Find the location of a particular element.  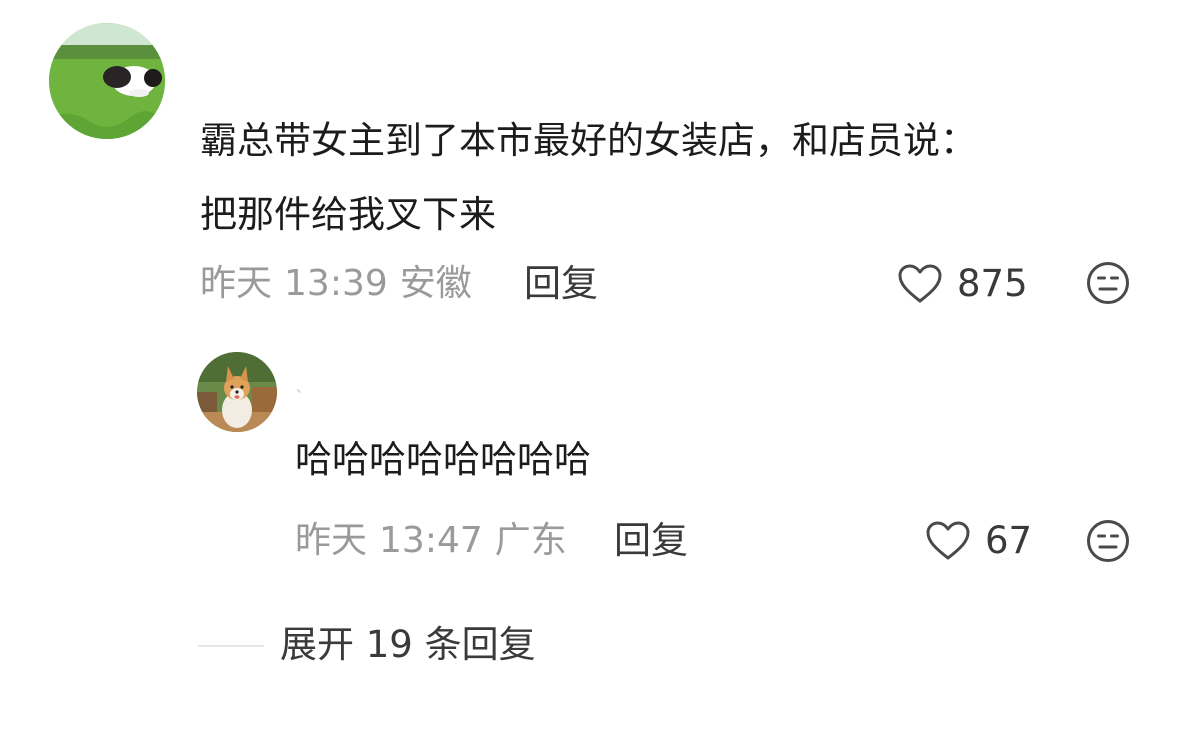

corgi-avatar-image is located at coordinates (237, 392).